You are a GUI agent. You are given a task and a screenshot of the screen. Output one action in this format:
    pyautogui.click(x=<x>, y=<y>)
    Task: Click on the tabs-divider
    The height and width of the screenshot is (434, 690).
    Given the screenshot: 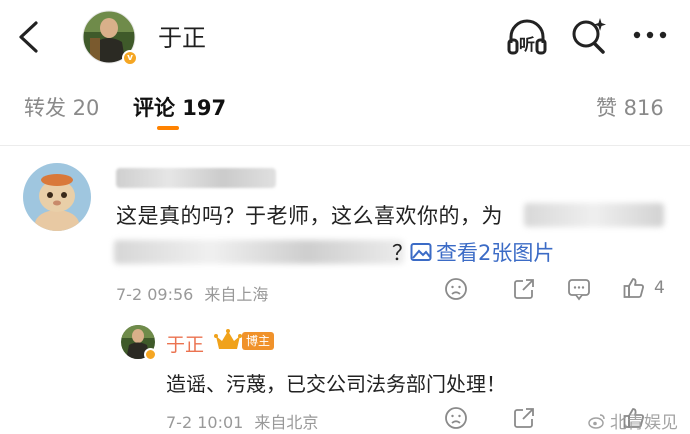 What is the action you would take?
    pyautogui.click(x=345, y=145)
    